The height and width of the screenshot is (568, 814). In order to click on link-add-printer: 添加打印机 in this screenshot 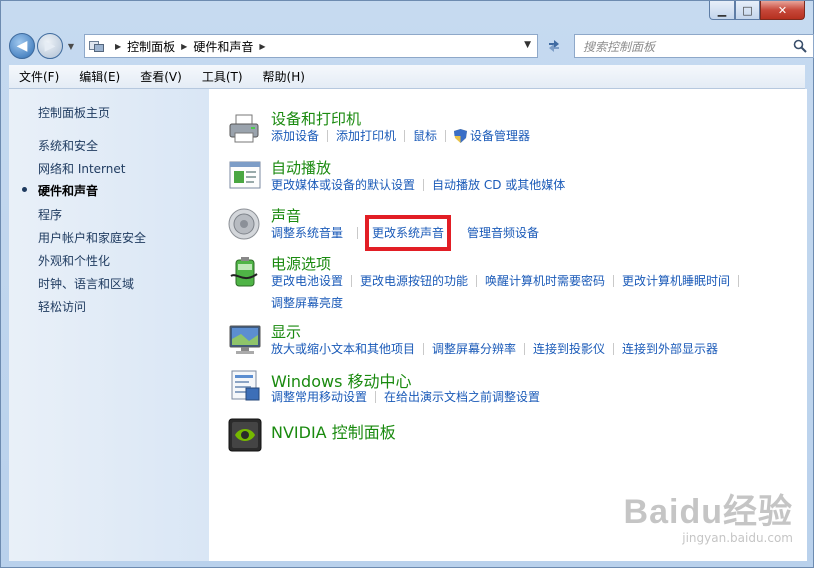, I will do `click(366, 136)`.